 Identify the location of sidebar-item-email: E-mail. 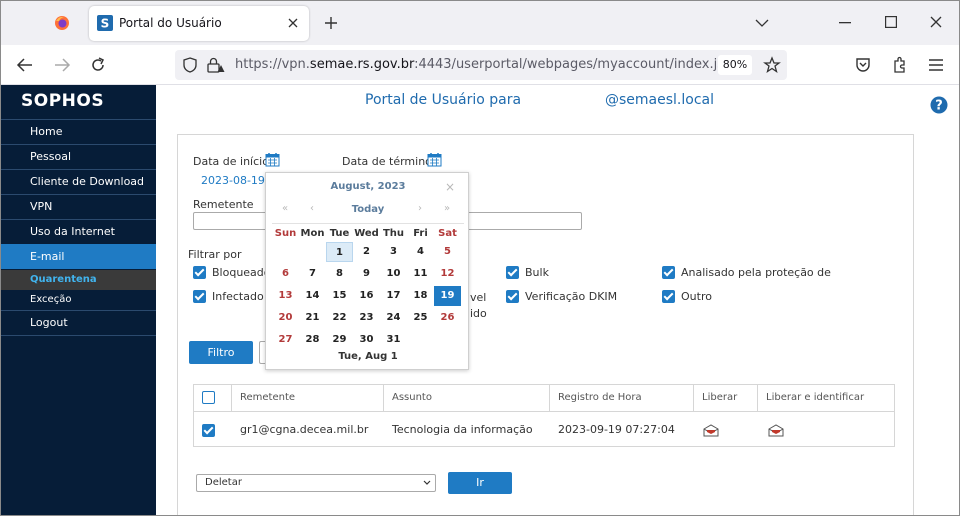
(78, 256).